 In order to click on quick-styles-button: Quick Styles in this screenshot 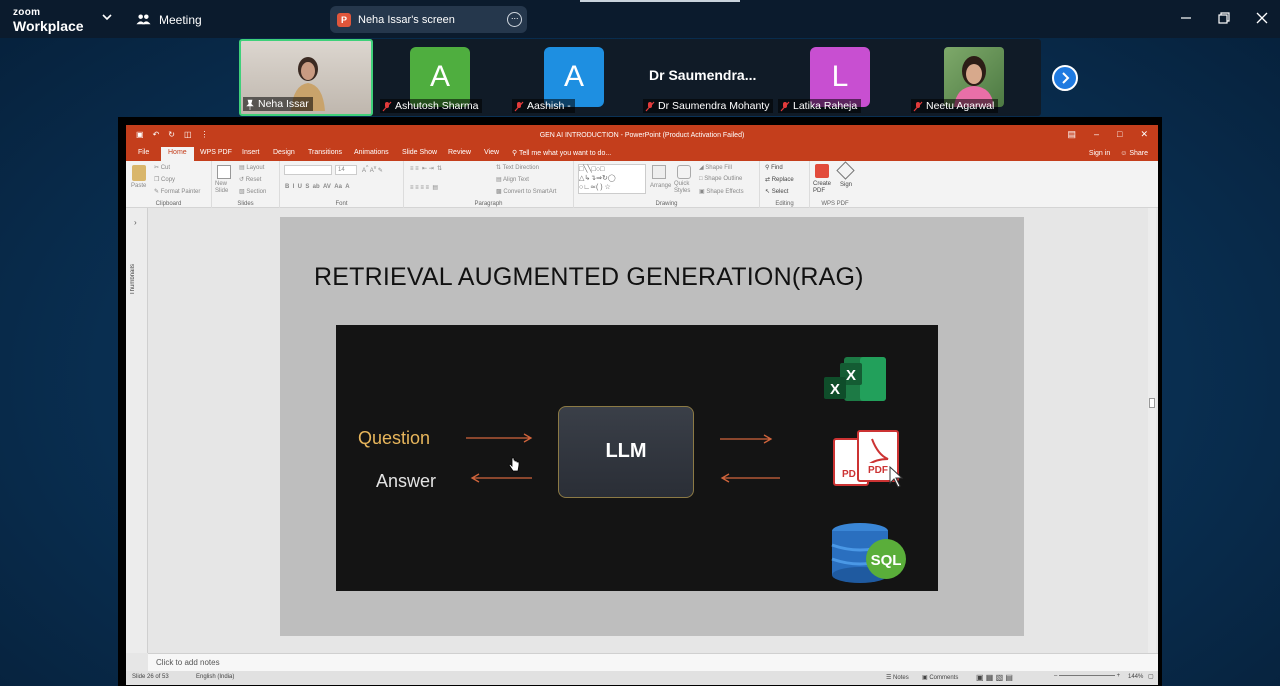, I will do `click(685, 188)`.